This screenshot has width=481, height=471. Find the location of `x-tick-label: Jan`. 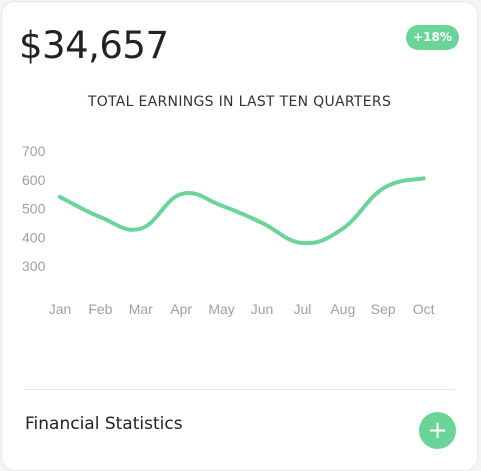

x-tick-label: Jan is located at coordinates (60, 309).